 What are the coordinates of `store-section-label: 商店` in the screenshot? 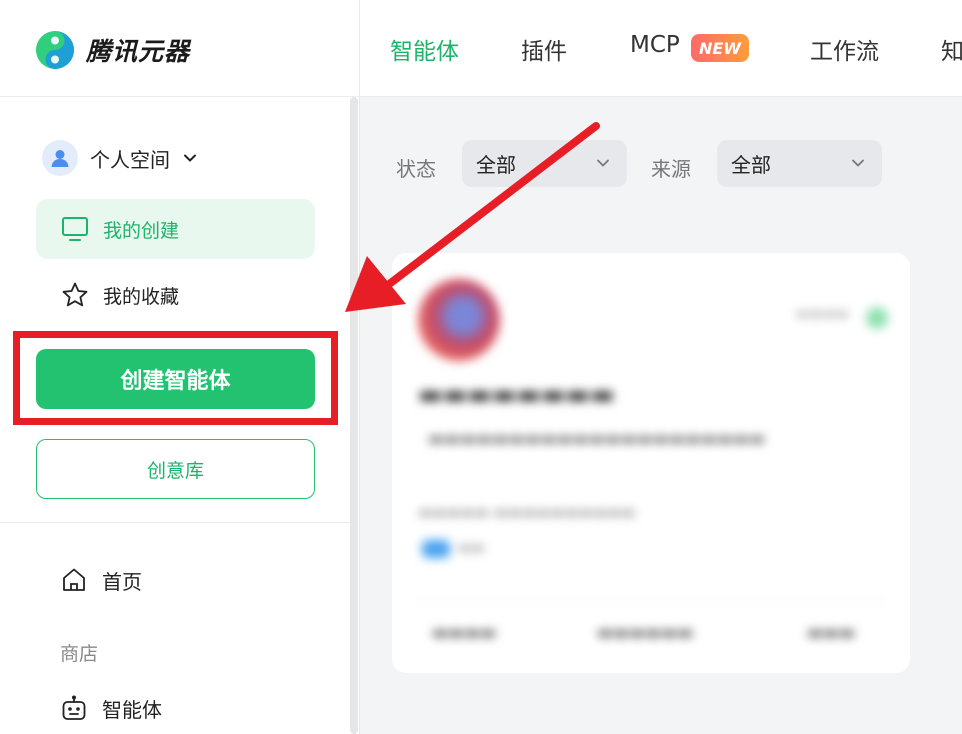 It's located at (79, 654).